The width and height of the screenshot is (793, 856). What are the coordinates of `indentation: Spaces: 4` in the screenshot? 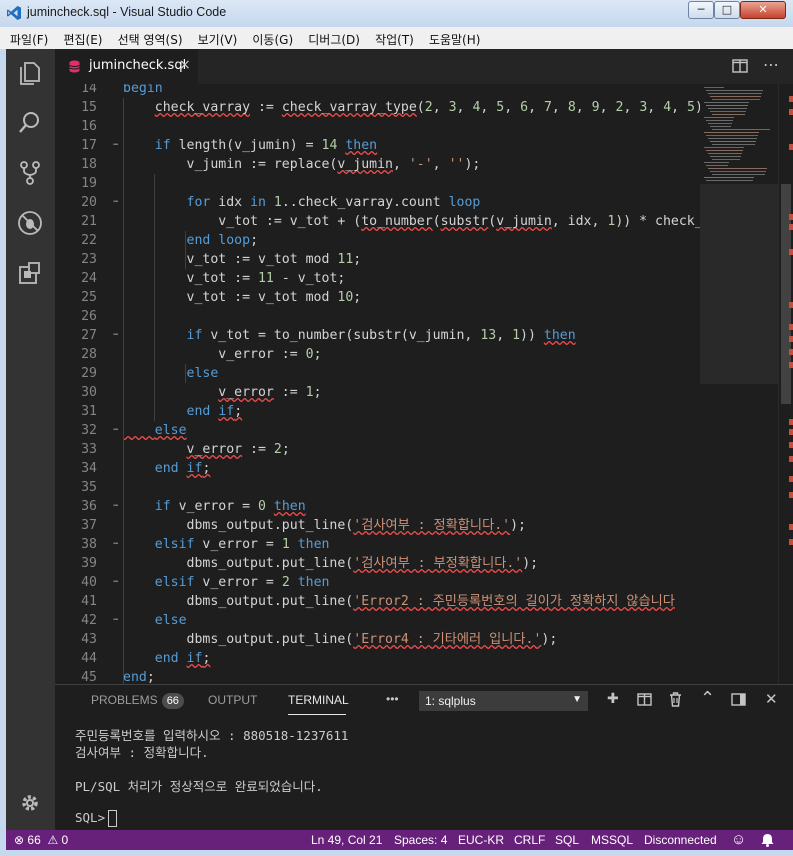 It's located at (420, 840).